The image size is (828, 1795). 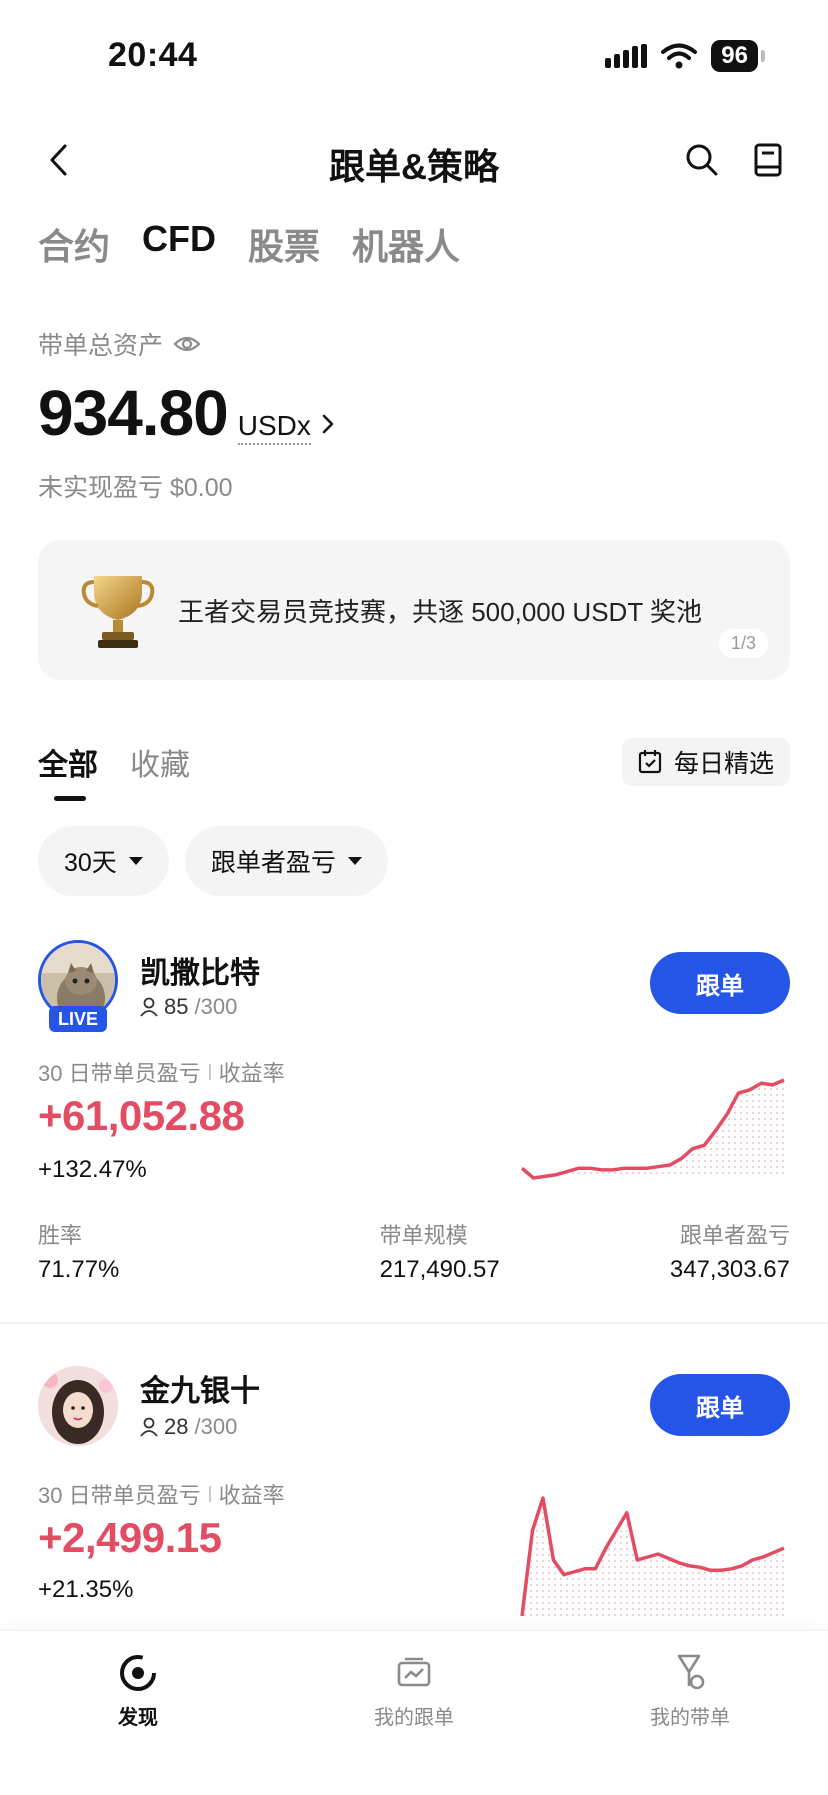 I want to click on tab-favorites: 收藏, so click(x=160, y=762).